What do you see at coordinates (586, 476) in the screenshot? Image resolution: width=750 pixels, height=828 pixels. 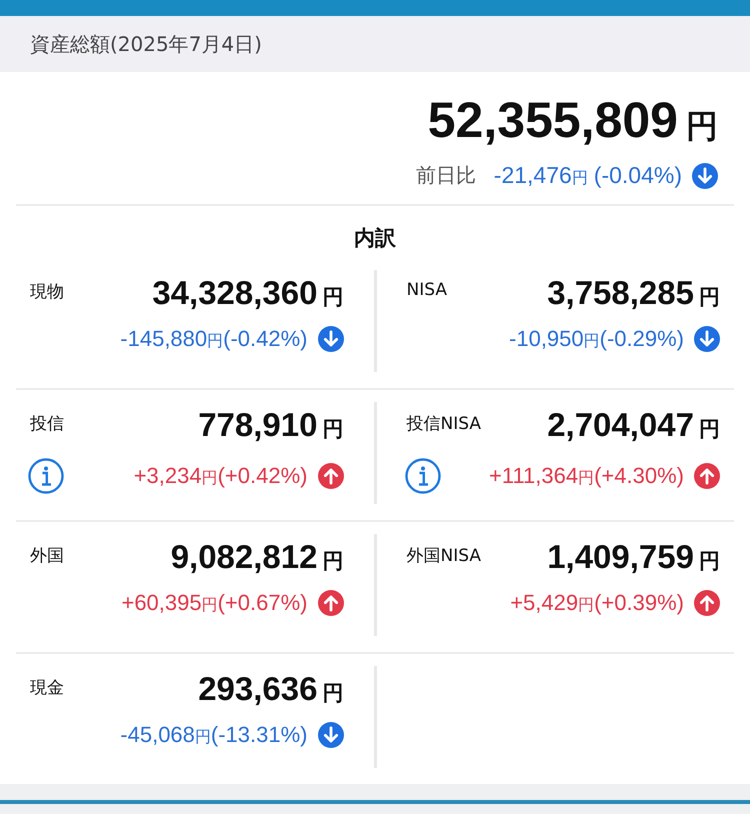 I see `change-text: +111,364円(+4.30%)` at bounding box center [586, 476].